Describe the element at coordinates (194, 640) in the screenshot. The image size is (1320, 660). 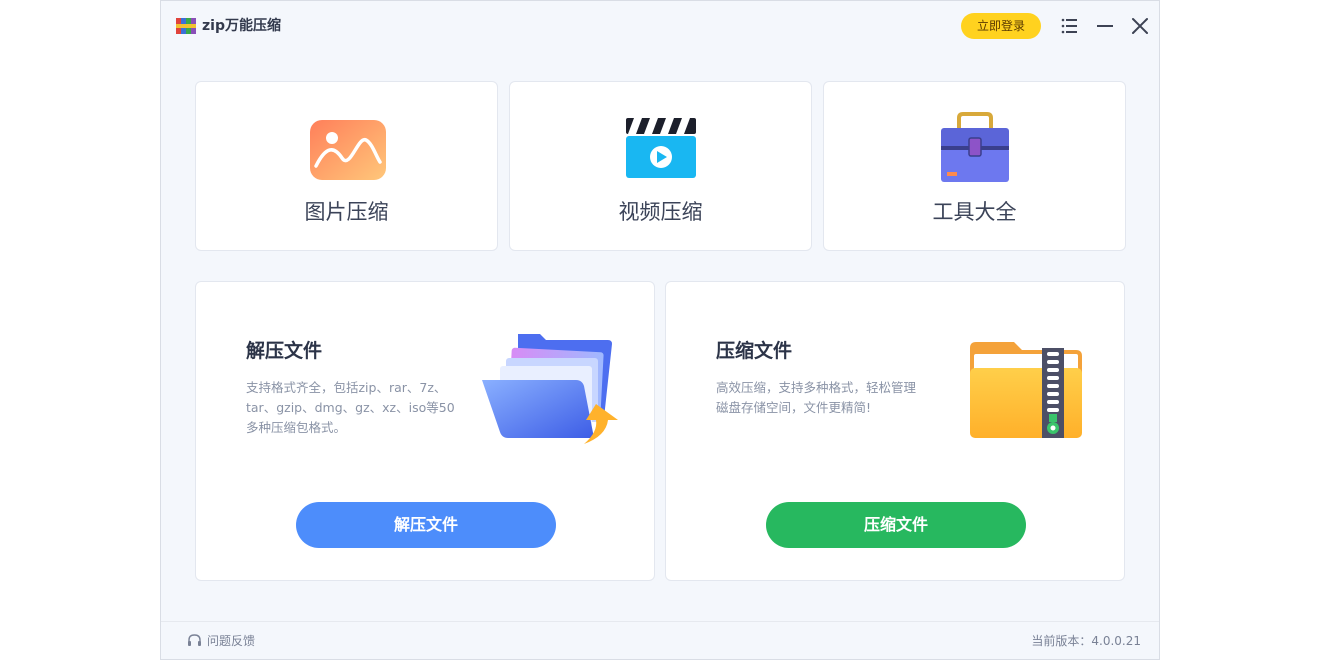
I see `headset-icon` at that location.